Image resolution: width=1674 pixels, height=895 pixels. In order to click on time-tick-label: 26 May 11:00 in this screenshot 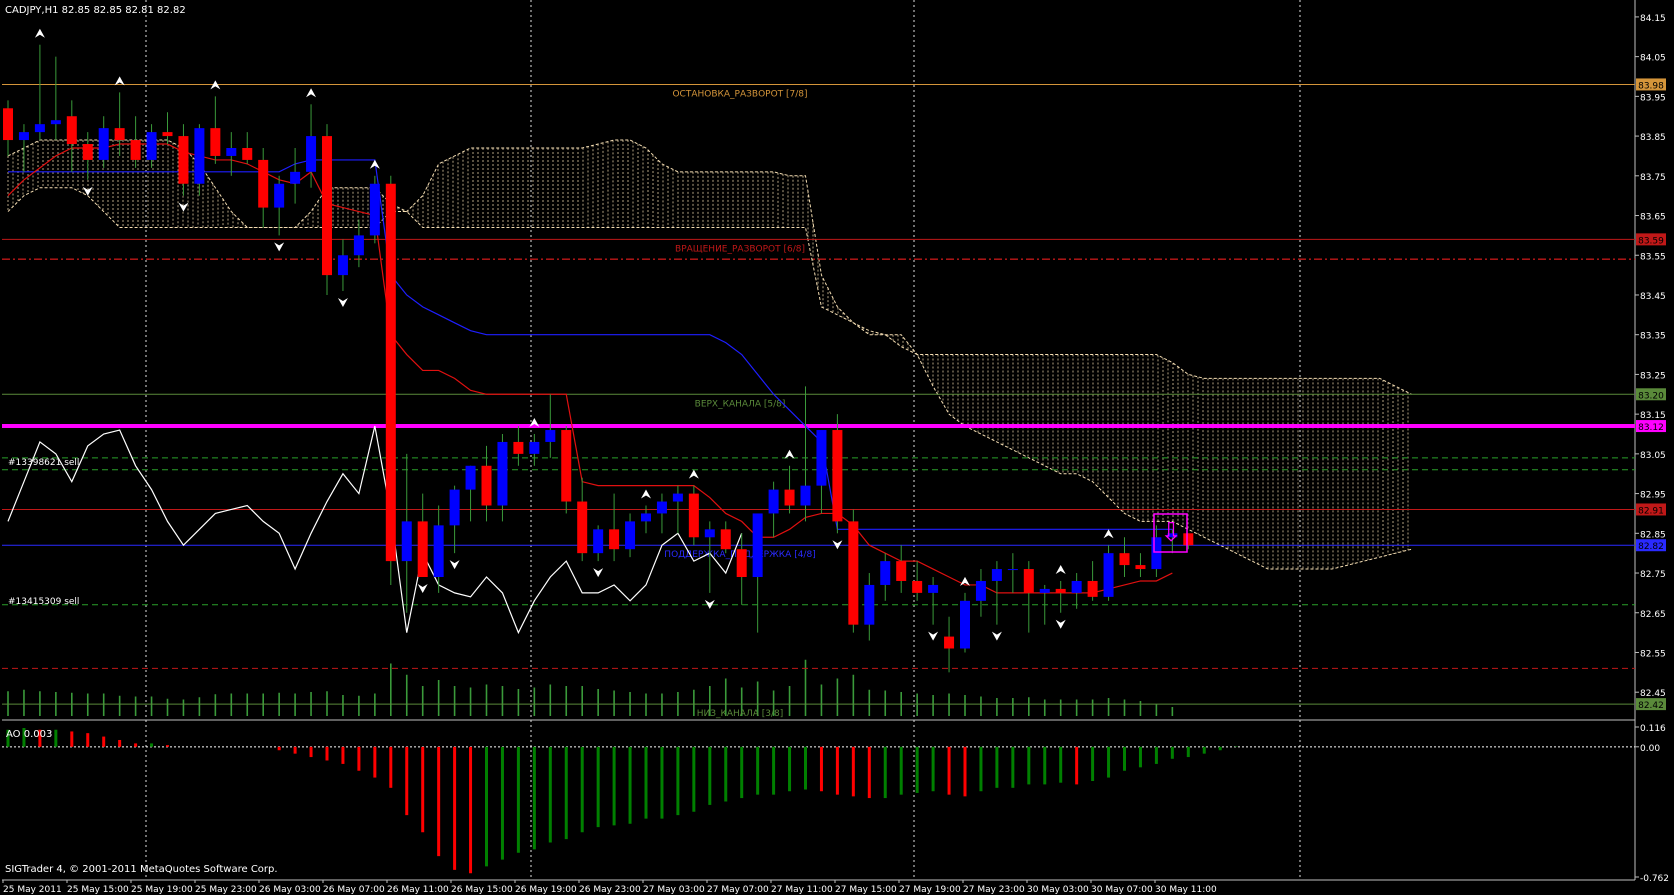, I will do `click(418, 890)`.